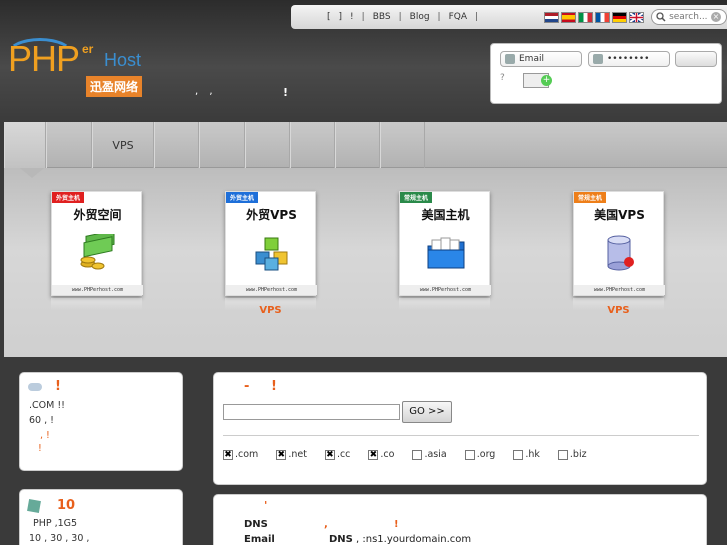 The height and width of the screenshot is (545, 727). I want to click on panel-text: PHP ,1G5, so click(55, 523).